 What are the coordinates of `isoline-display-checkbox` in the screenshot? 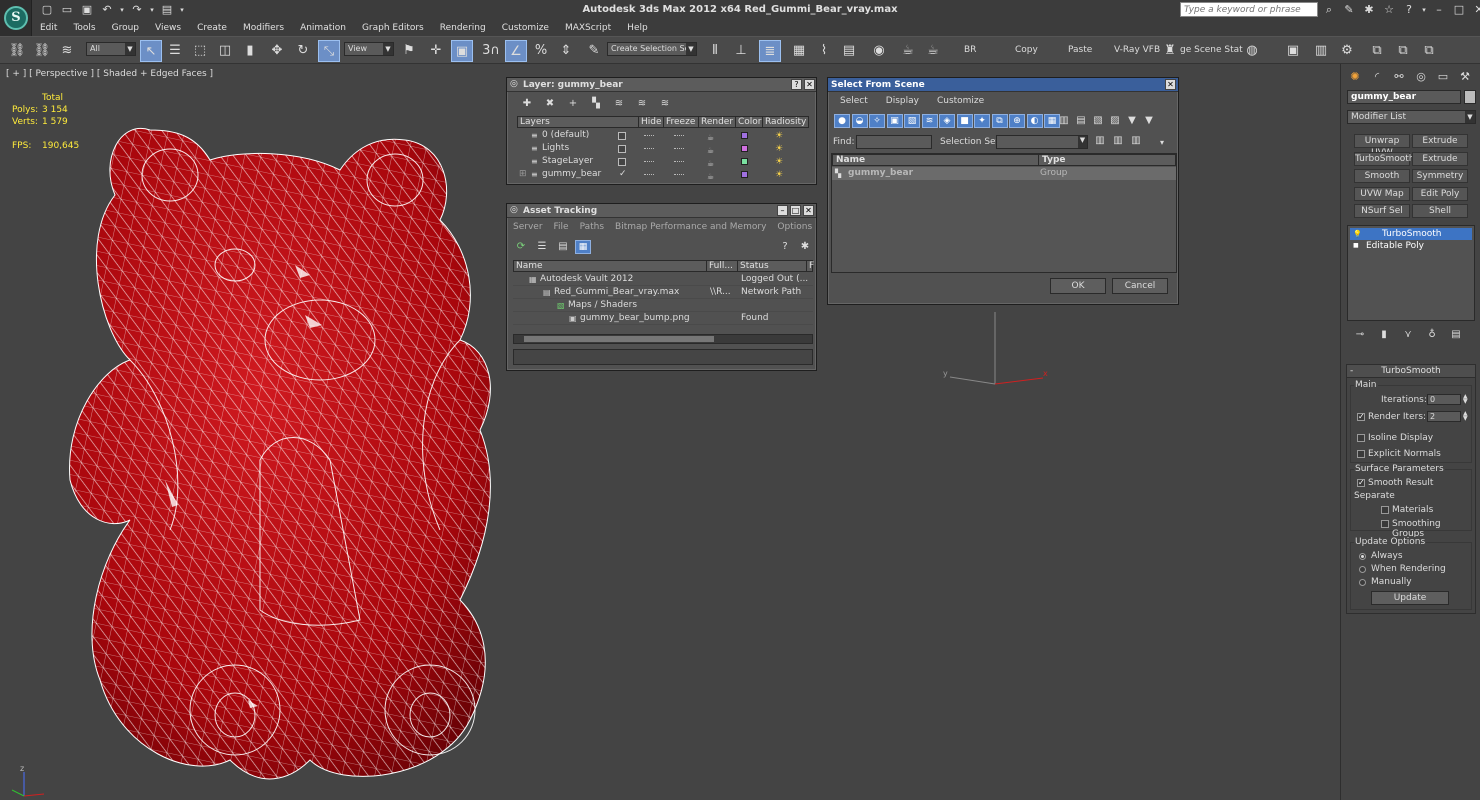 It's located at (1361, 438).